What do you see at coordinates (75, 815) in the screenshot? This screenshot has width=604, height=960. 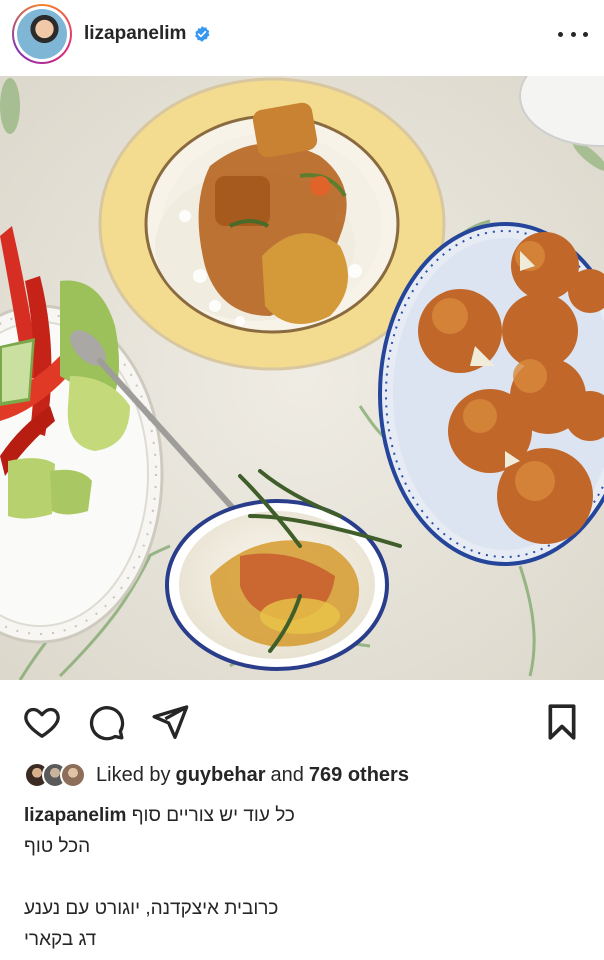 I see `caption-username: lizapanelim` at bounding box center [75, 815].